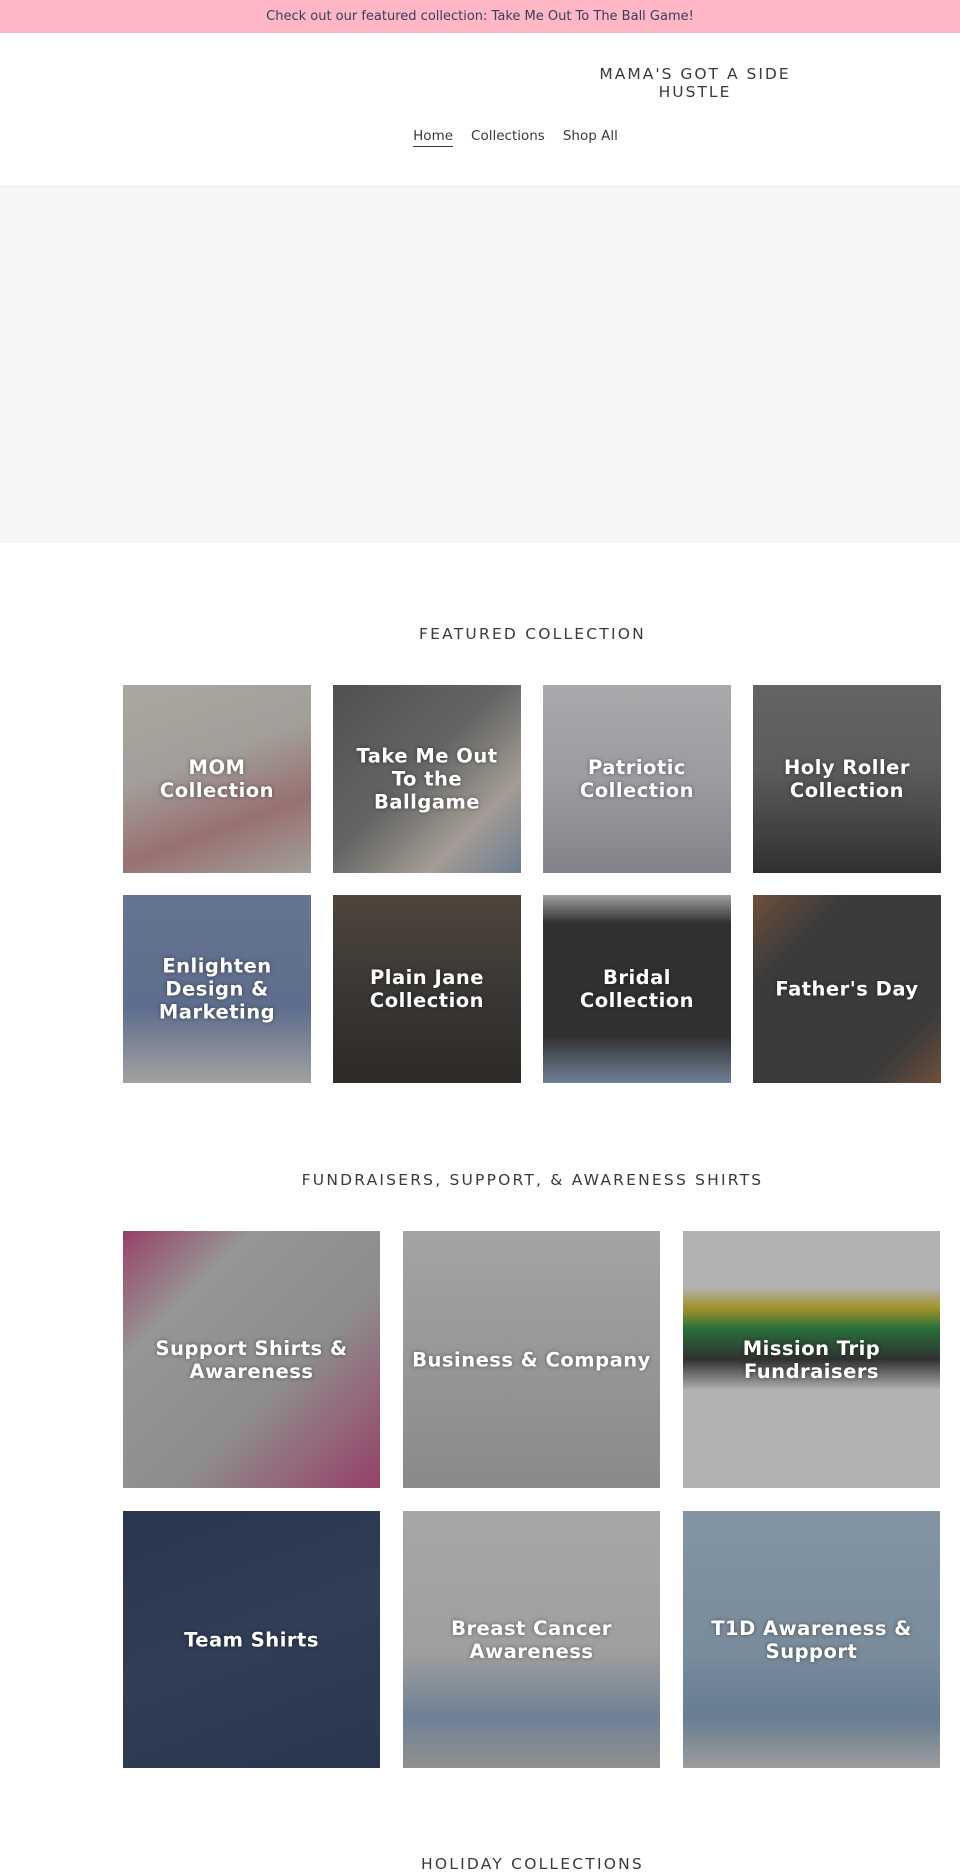 Image resolution: width=960 pixels, height=1875 pixels. I want to click on collection-label: MOM Collection, so click(217, 779).